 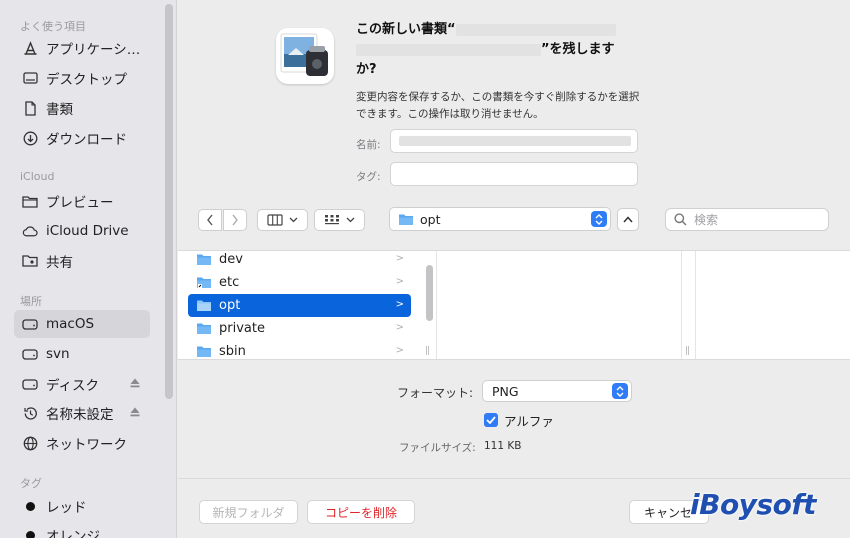 I want to click on sidebar-item-shared: 共有, so click(x=82, y=261).